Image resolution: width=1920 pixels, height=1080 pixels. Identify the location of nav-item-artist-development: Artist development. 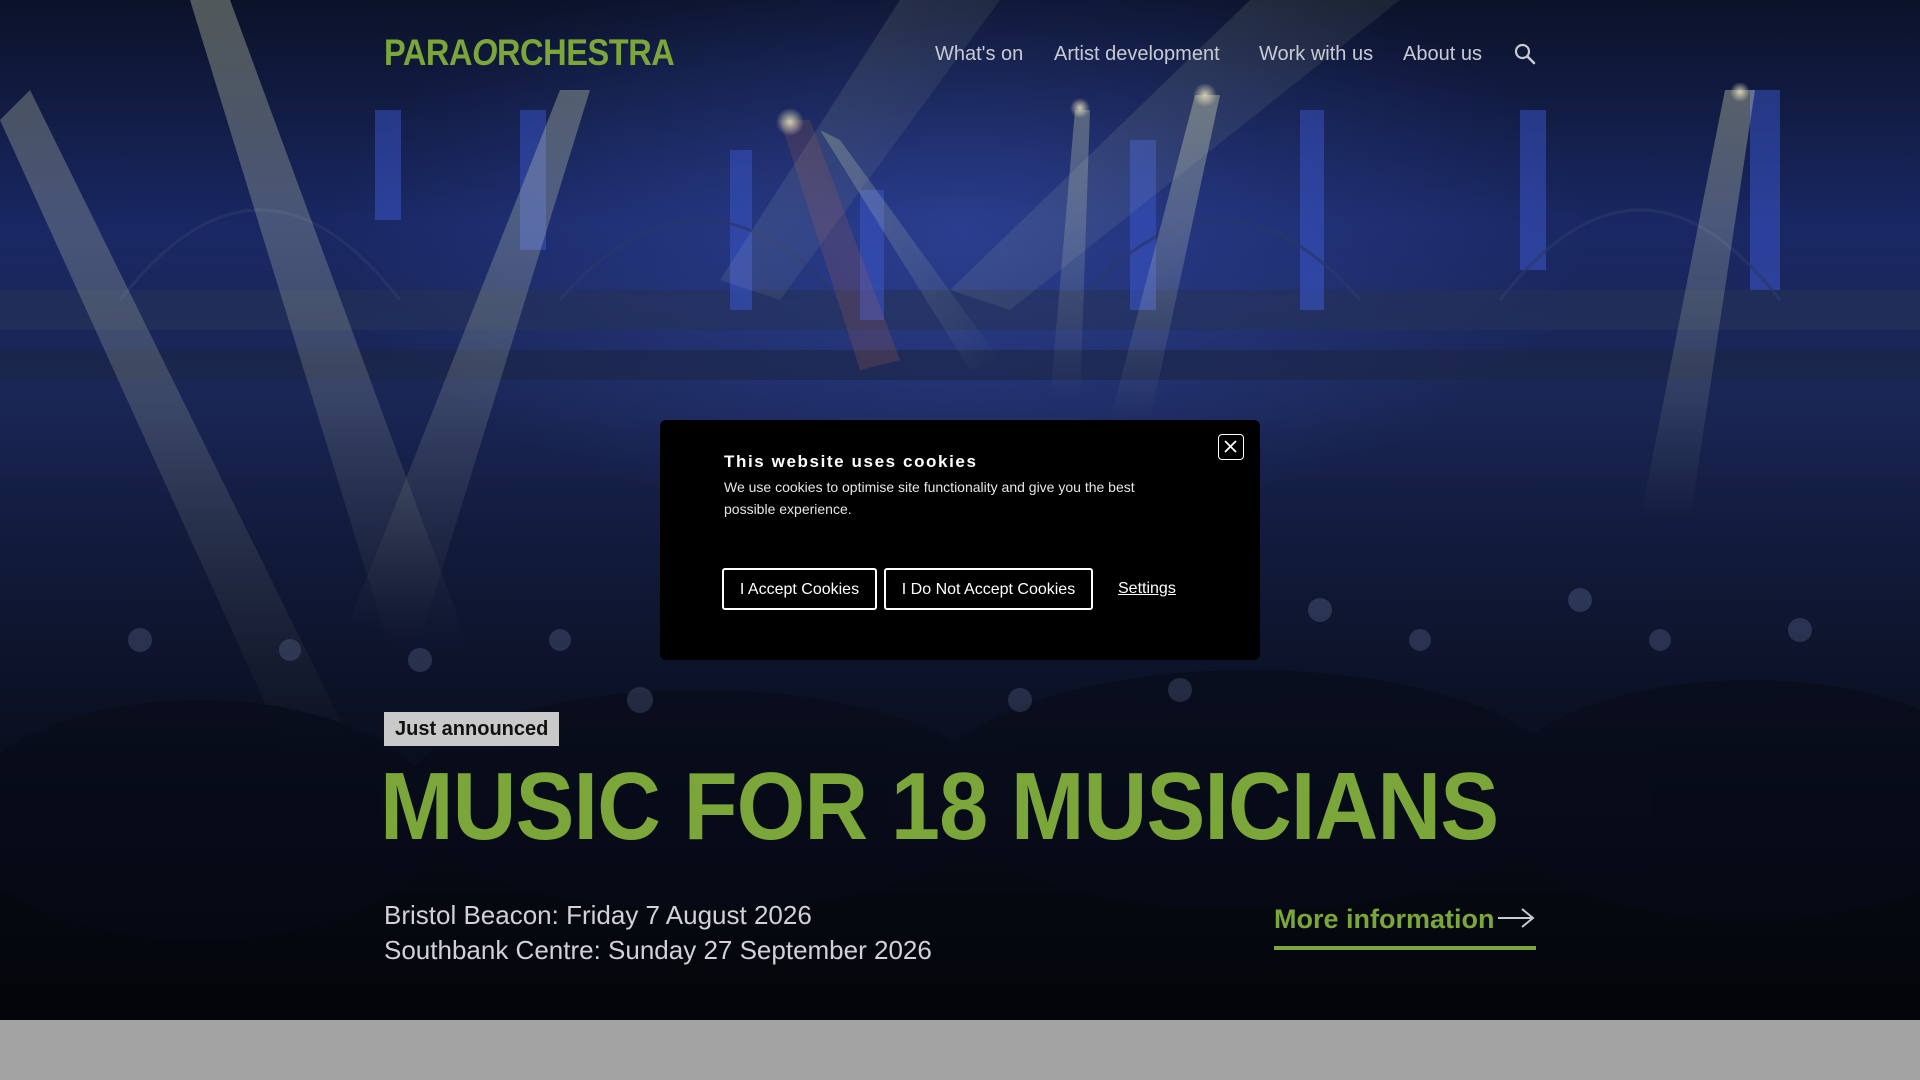
(1137, 54).